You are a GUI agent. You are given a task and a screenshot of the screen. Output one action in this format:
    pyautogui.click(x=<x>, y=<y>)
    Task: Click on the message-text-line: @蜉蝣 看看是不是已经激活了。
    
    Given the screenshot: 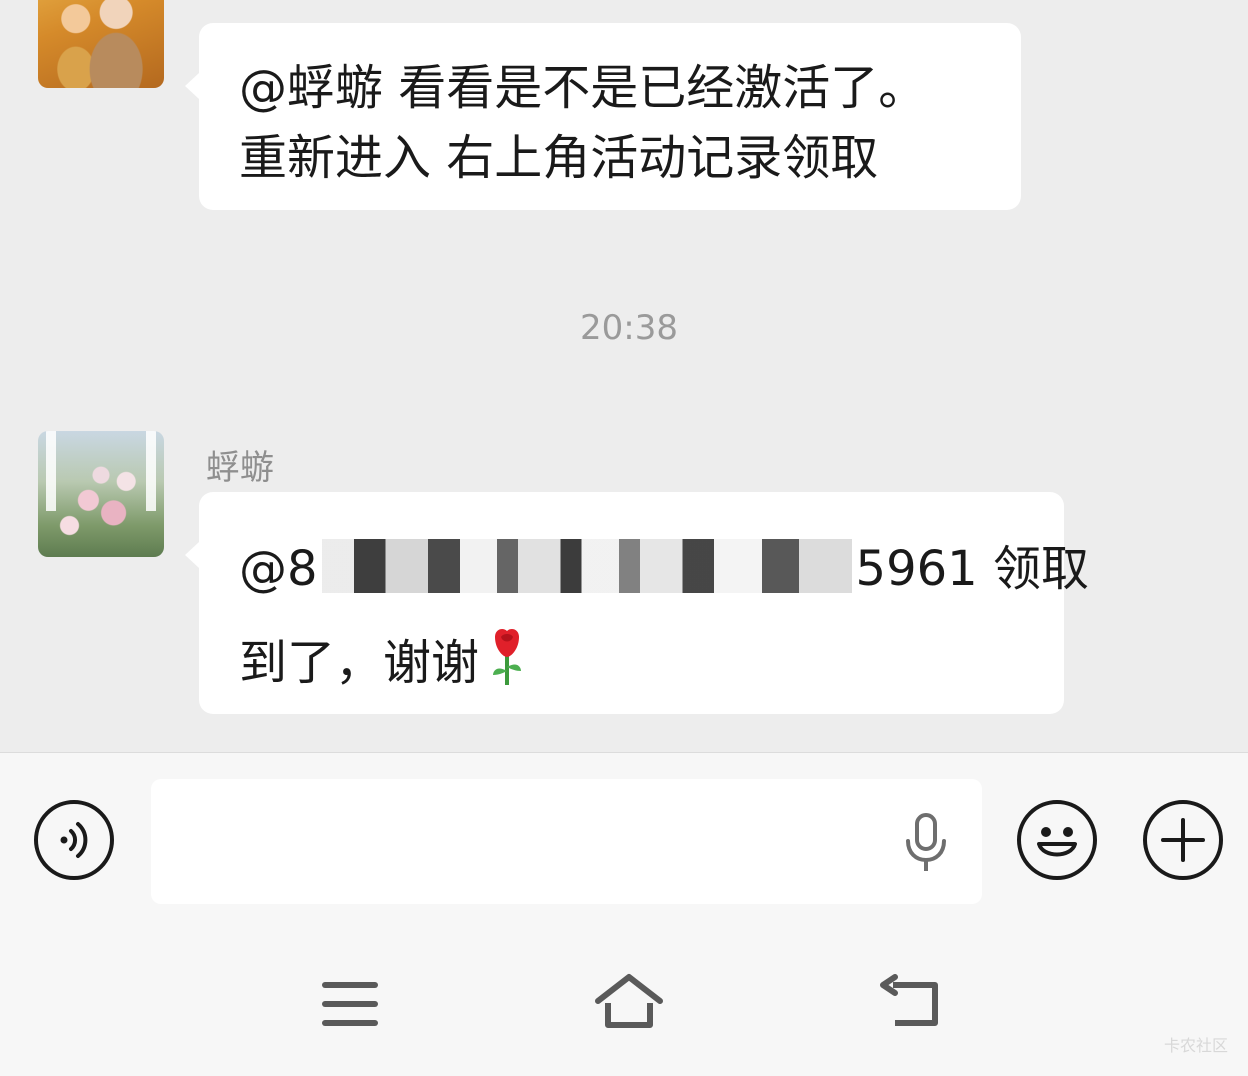 What is the action you would take?
    pyautogui.click(x=583, y=88)
    